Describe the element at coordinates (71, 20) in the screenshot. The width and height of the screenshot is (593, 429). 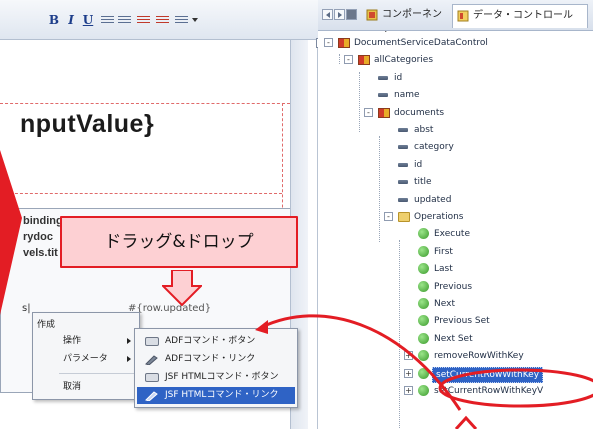
I see `italic-button: I` at that location.